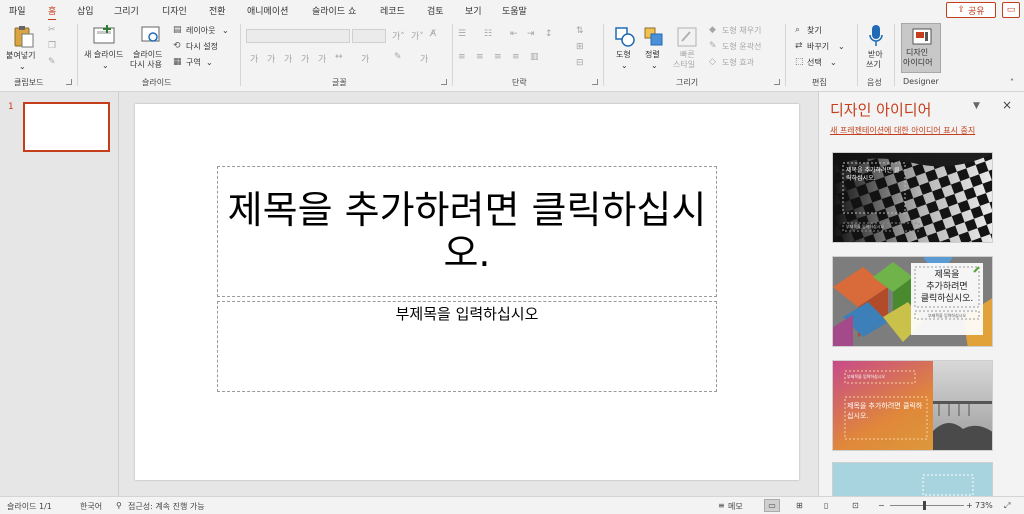  I want to click on layout-button: 레이아웃, so click(200, 31).